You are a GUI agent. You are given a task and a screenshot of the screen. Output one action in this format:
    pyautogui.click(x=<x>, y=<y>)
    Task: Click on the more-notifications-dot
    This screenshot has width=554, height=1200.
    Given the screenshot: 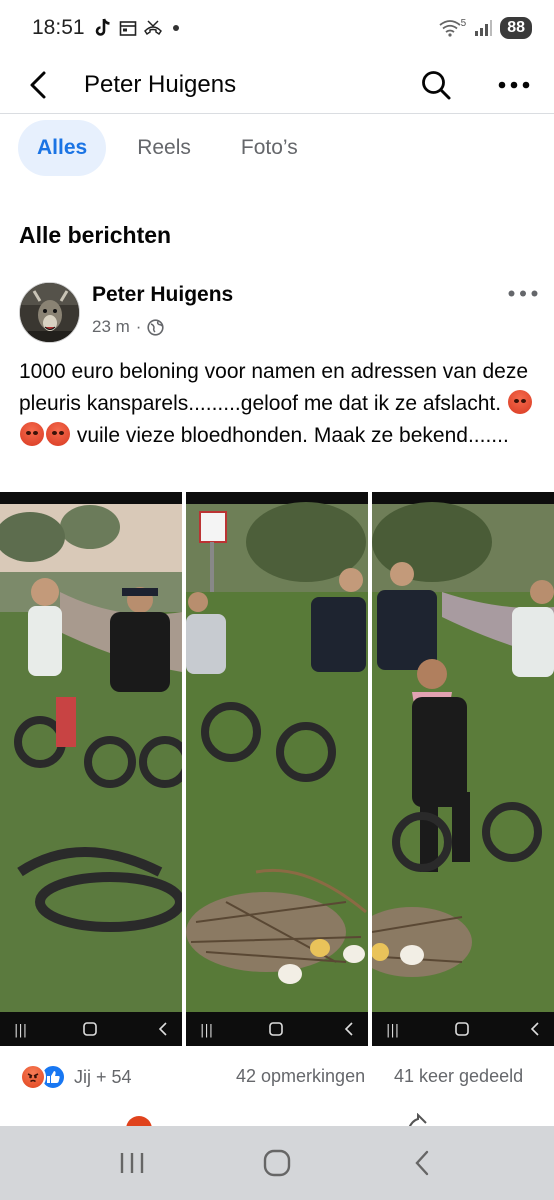 What is the action you would take?
    pyautogui.click(x=175, y=28)
    